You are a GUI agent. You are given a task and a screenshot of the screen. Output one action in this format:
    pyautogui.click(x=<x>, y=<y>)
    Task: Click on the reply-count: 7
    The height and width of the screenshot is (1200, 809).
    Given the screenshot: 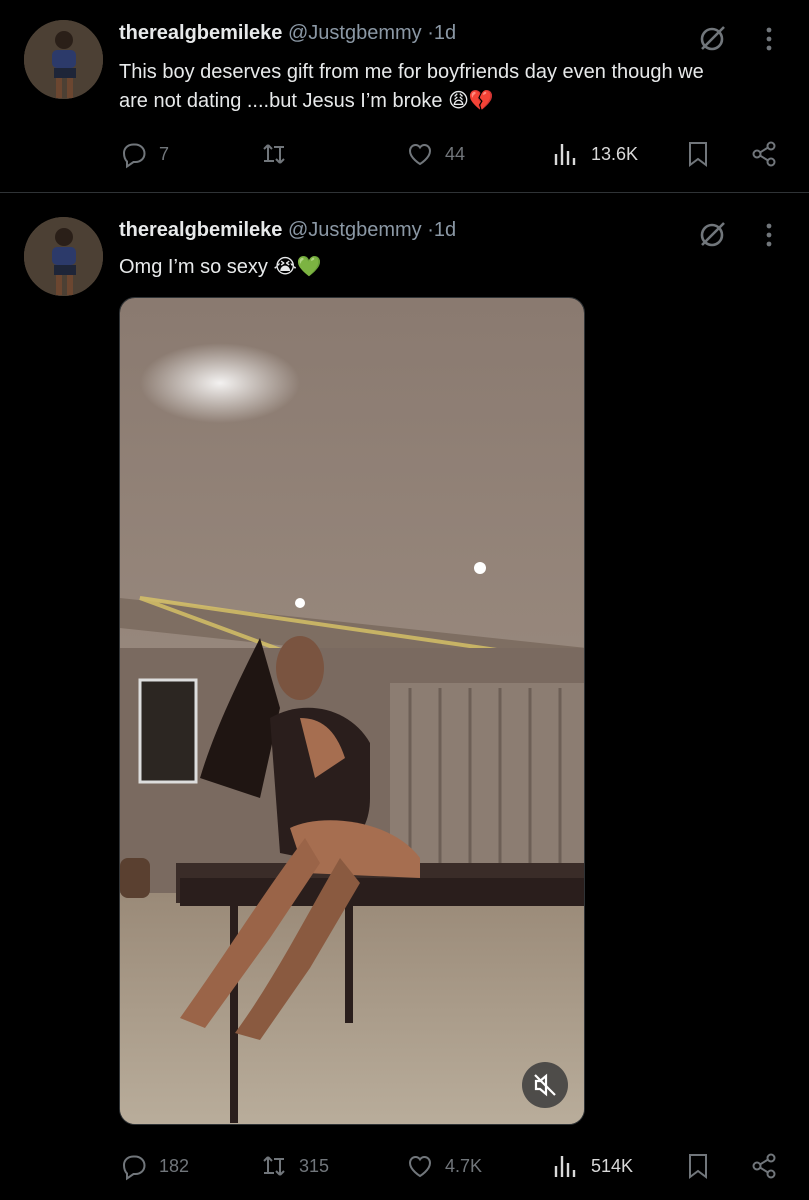 What is the action you would take?
    pyautogui.click(x=164, y=153)
    